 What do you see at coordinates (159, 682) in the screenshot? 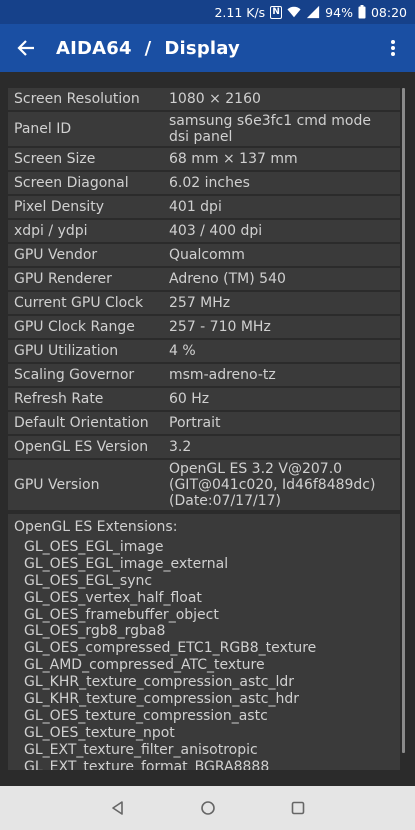
I see `extension-item: GL_KHR_texture_compression_astc_ldr` at bounding box center [159, 682].